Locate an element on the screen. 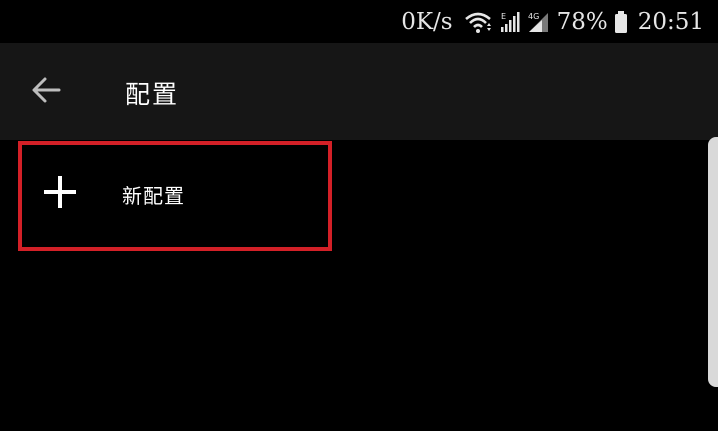 This screenshot has width=718, height=431. signal-4g-icon: 4G is located at coordinates (538, 22).